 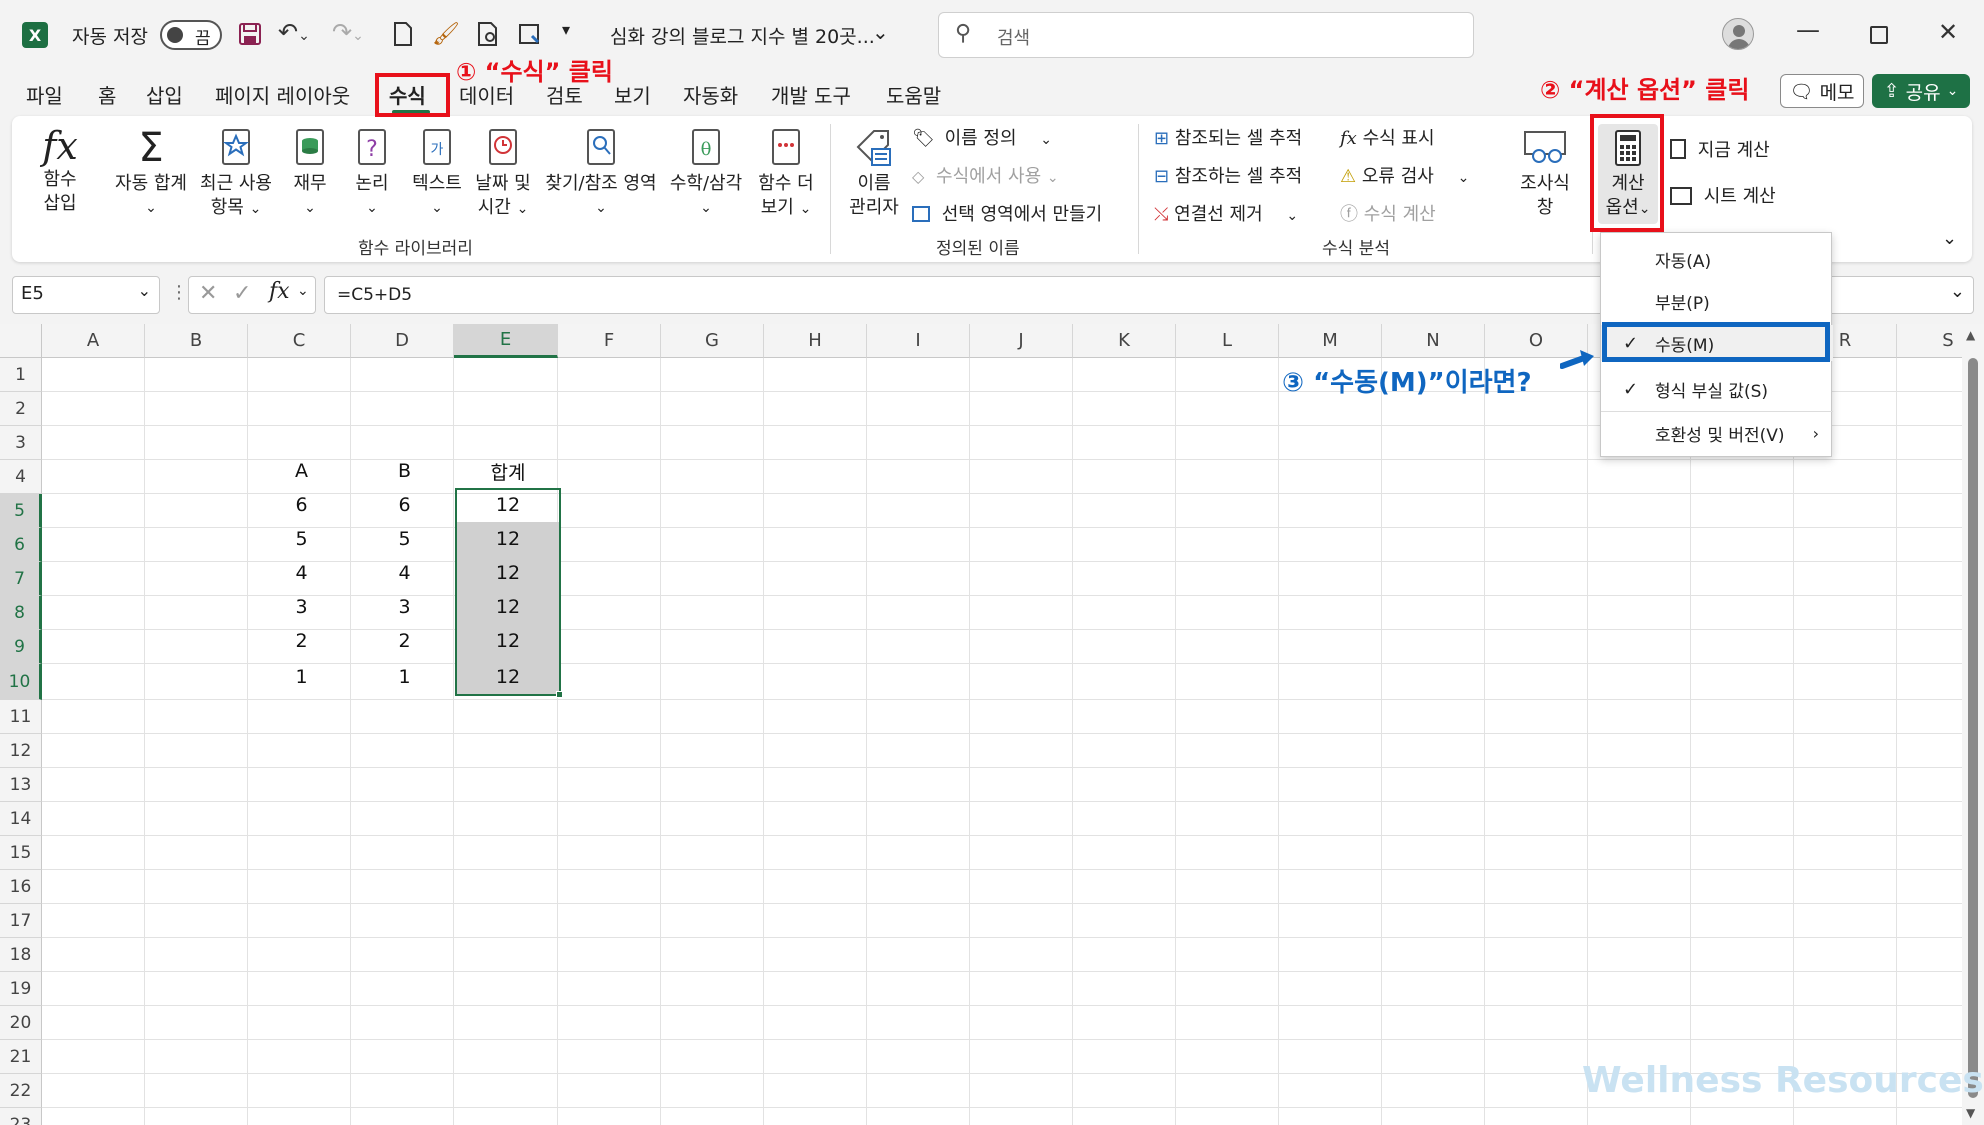 What do you see at coordinates (1545, 172) in the screenshot?
I see `watch-window-button: 조사식 창` at bounding box center [1545, 172].